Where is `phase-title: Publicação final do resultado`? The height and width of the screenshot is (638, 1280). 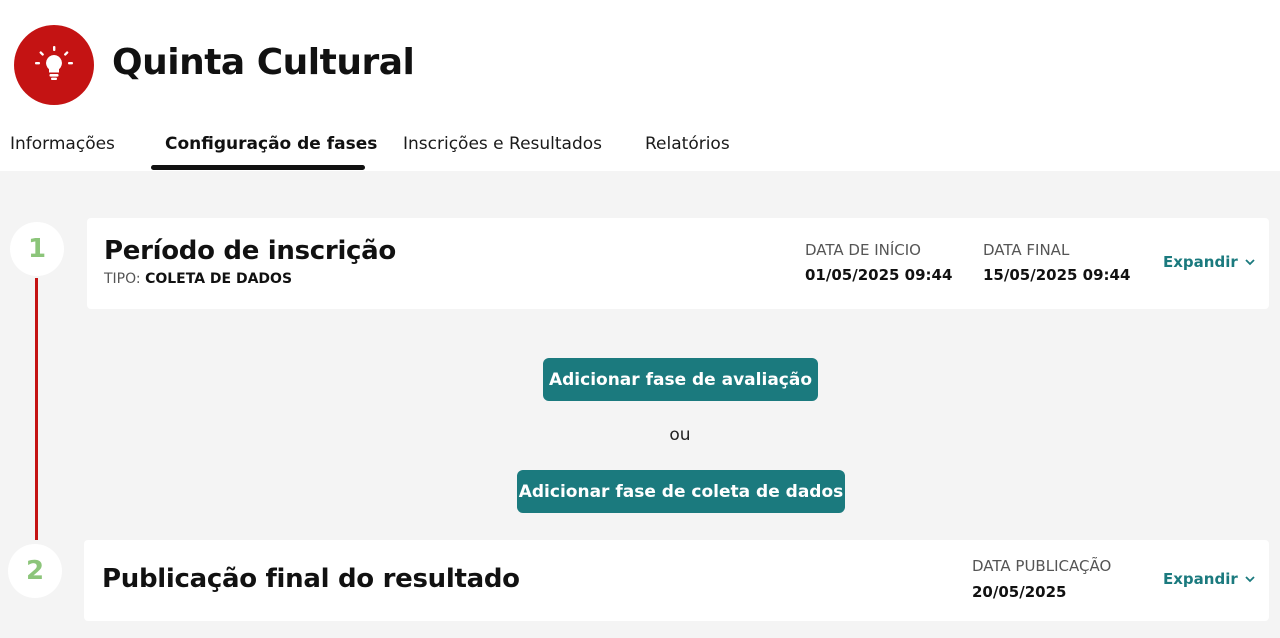
phase-title: Publicação final do resultado is located at coordinates (311, 579).